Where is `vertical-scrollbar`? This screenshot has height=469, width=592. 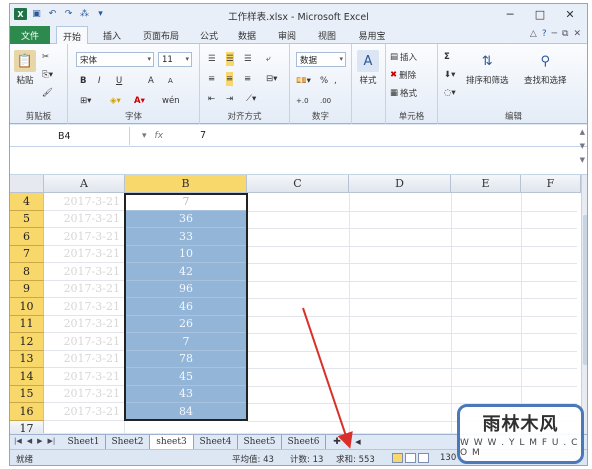 vertical-scrollbar is located at coordinates (584, 304).